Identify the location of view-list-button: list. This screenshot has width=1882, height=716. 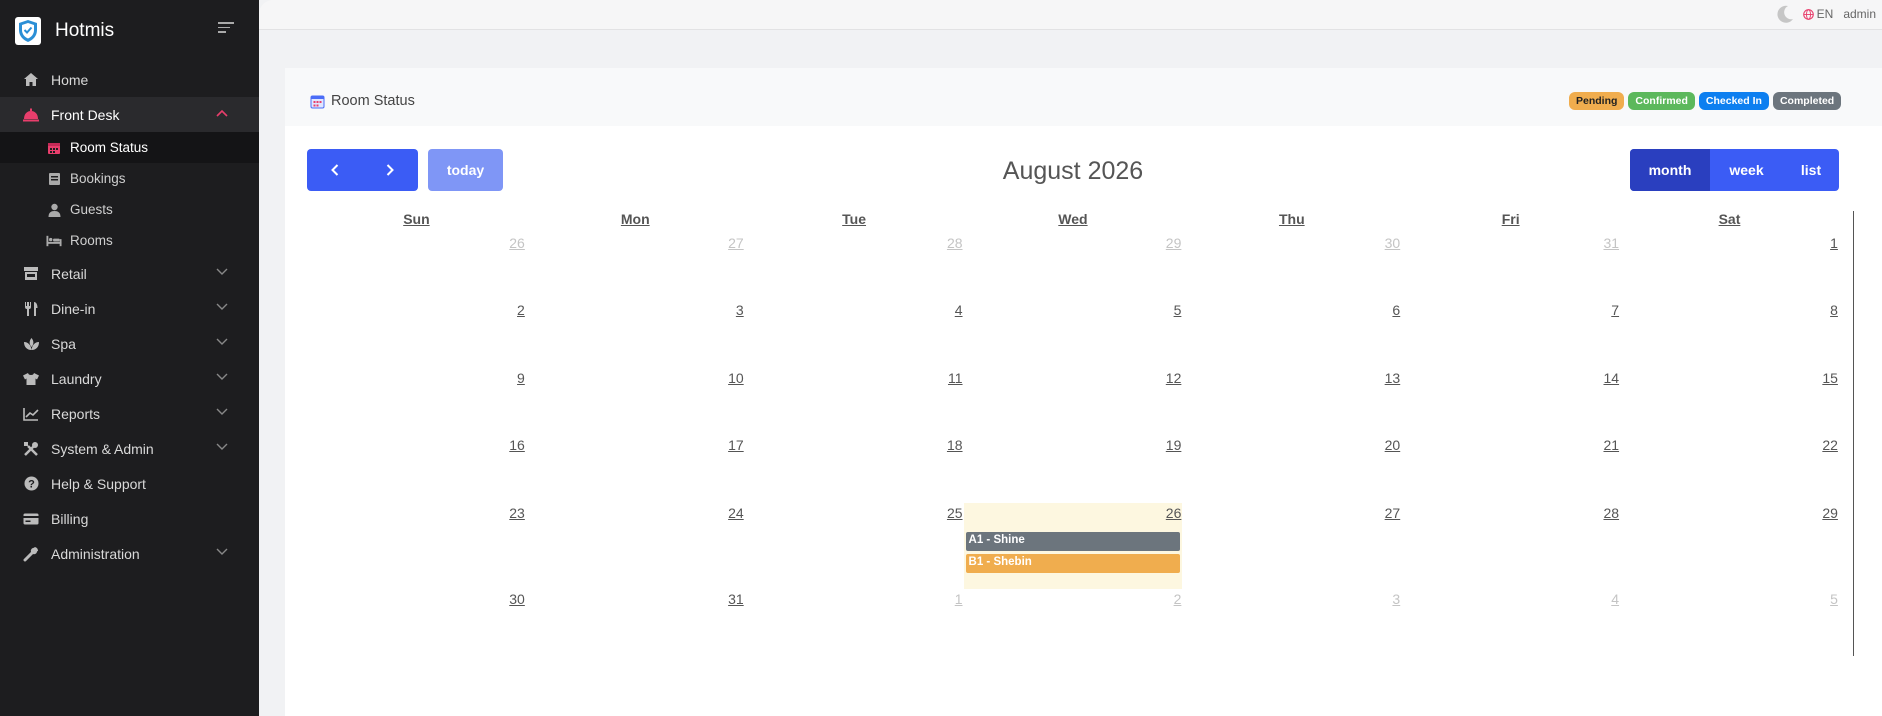
(1811, 170).